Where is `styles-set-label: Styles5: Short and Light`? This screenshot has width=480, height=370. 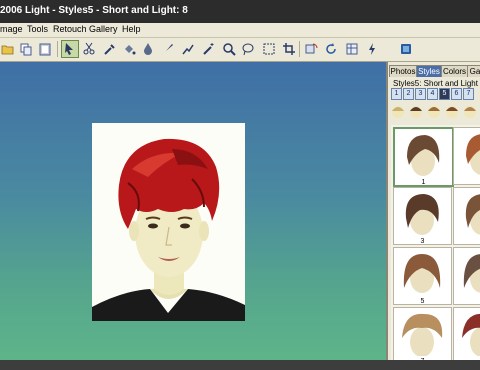 styles-set-label: Styles5: Short and Light is located at coordinates (435, 83).